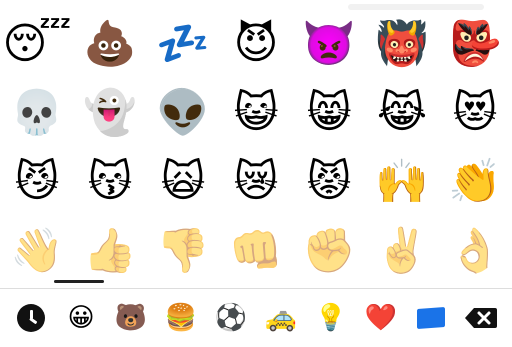 Image resolution: width=512 pixels, height=347 pixels. I want to click on smiley-icon: 😀, so click(81, 318).